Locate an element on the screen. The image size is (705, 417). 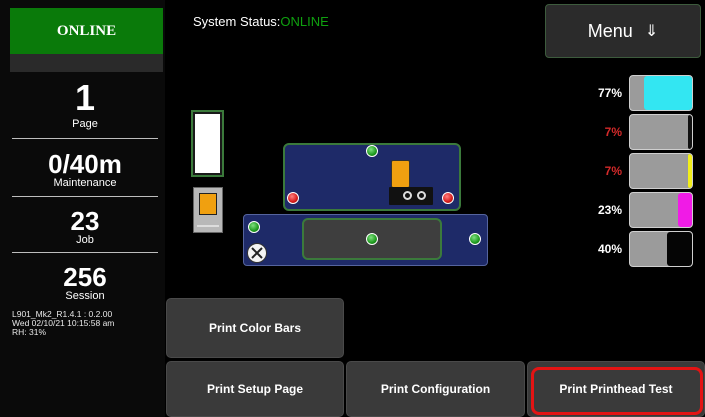
page-counter: 1 Page is located at coordinates (85, 104).